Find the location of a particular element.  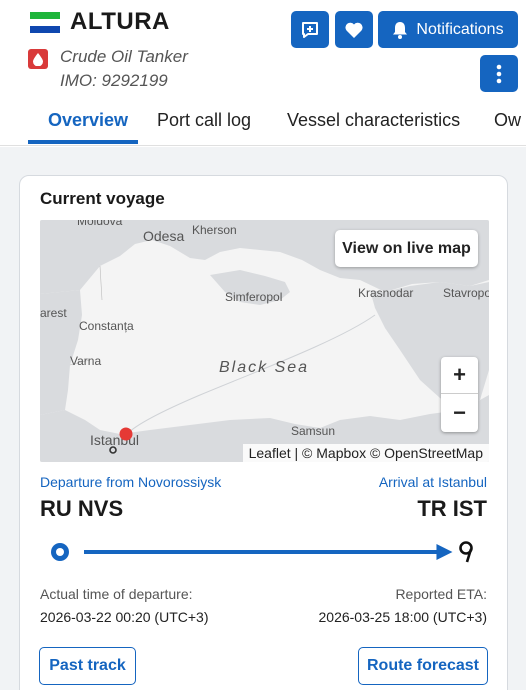

map-label-constanta: Constanța is located at coordinates (106, 326).